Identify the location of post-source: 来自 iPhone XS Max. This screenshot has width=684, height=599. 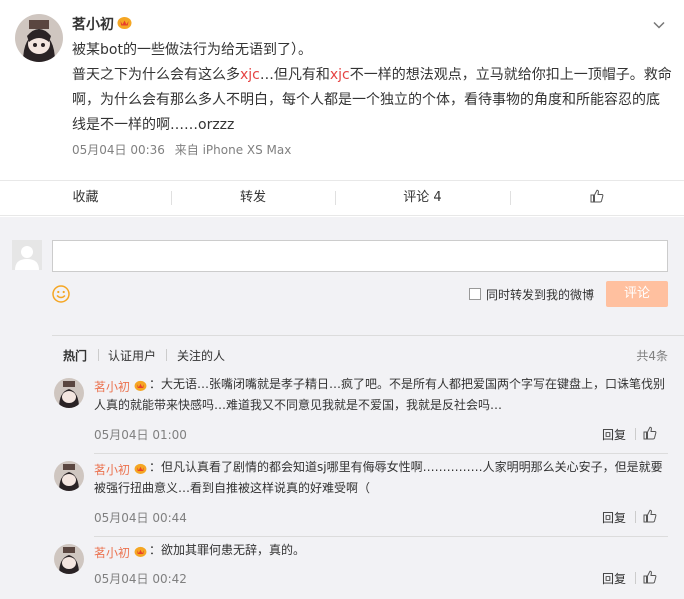
(233, 150).